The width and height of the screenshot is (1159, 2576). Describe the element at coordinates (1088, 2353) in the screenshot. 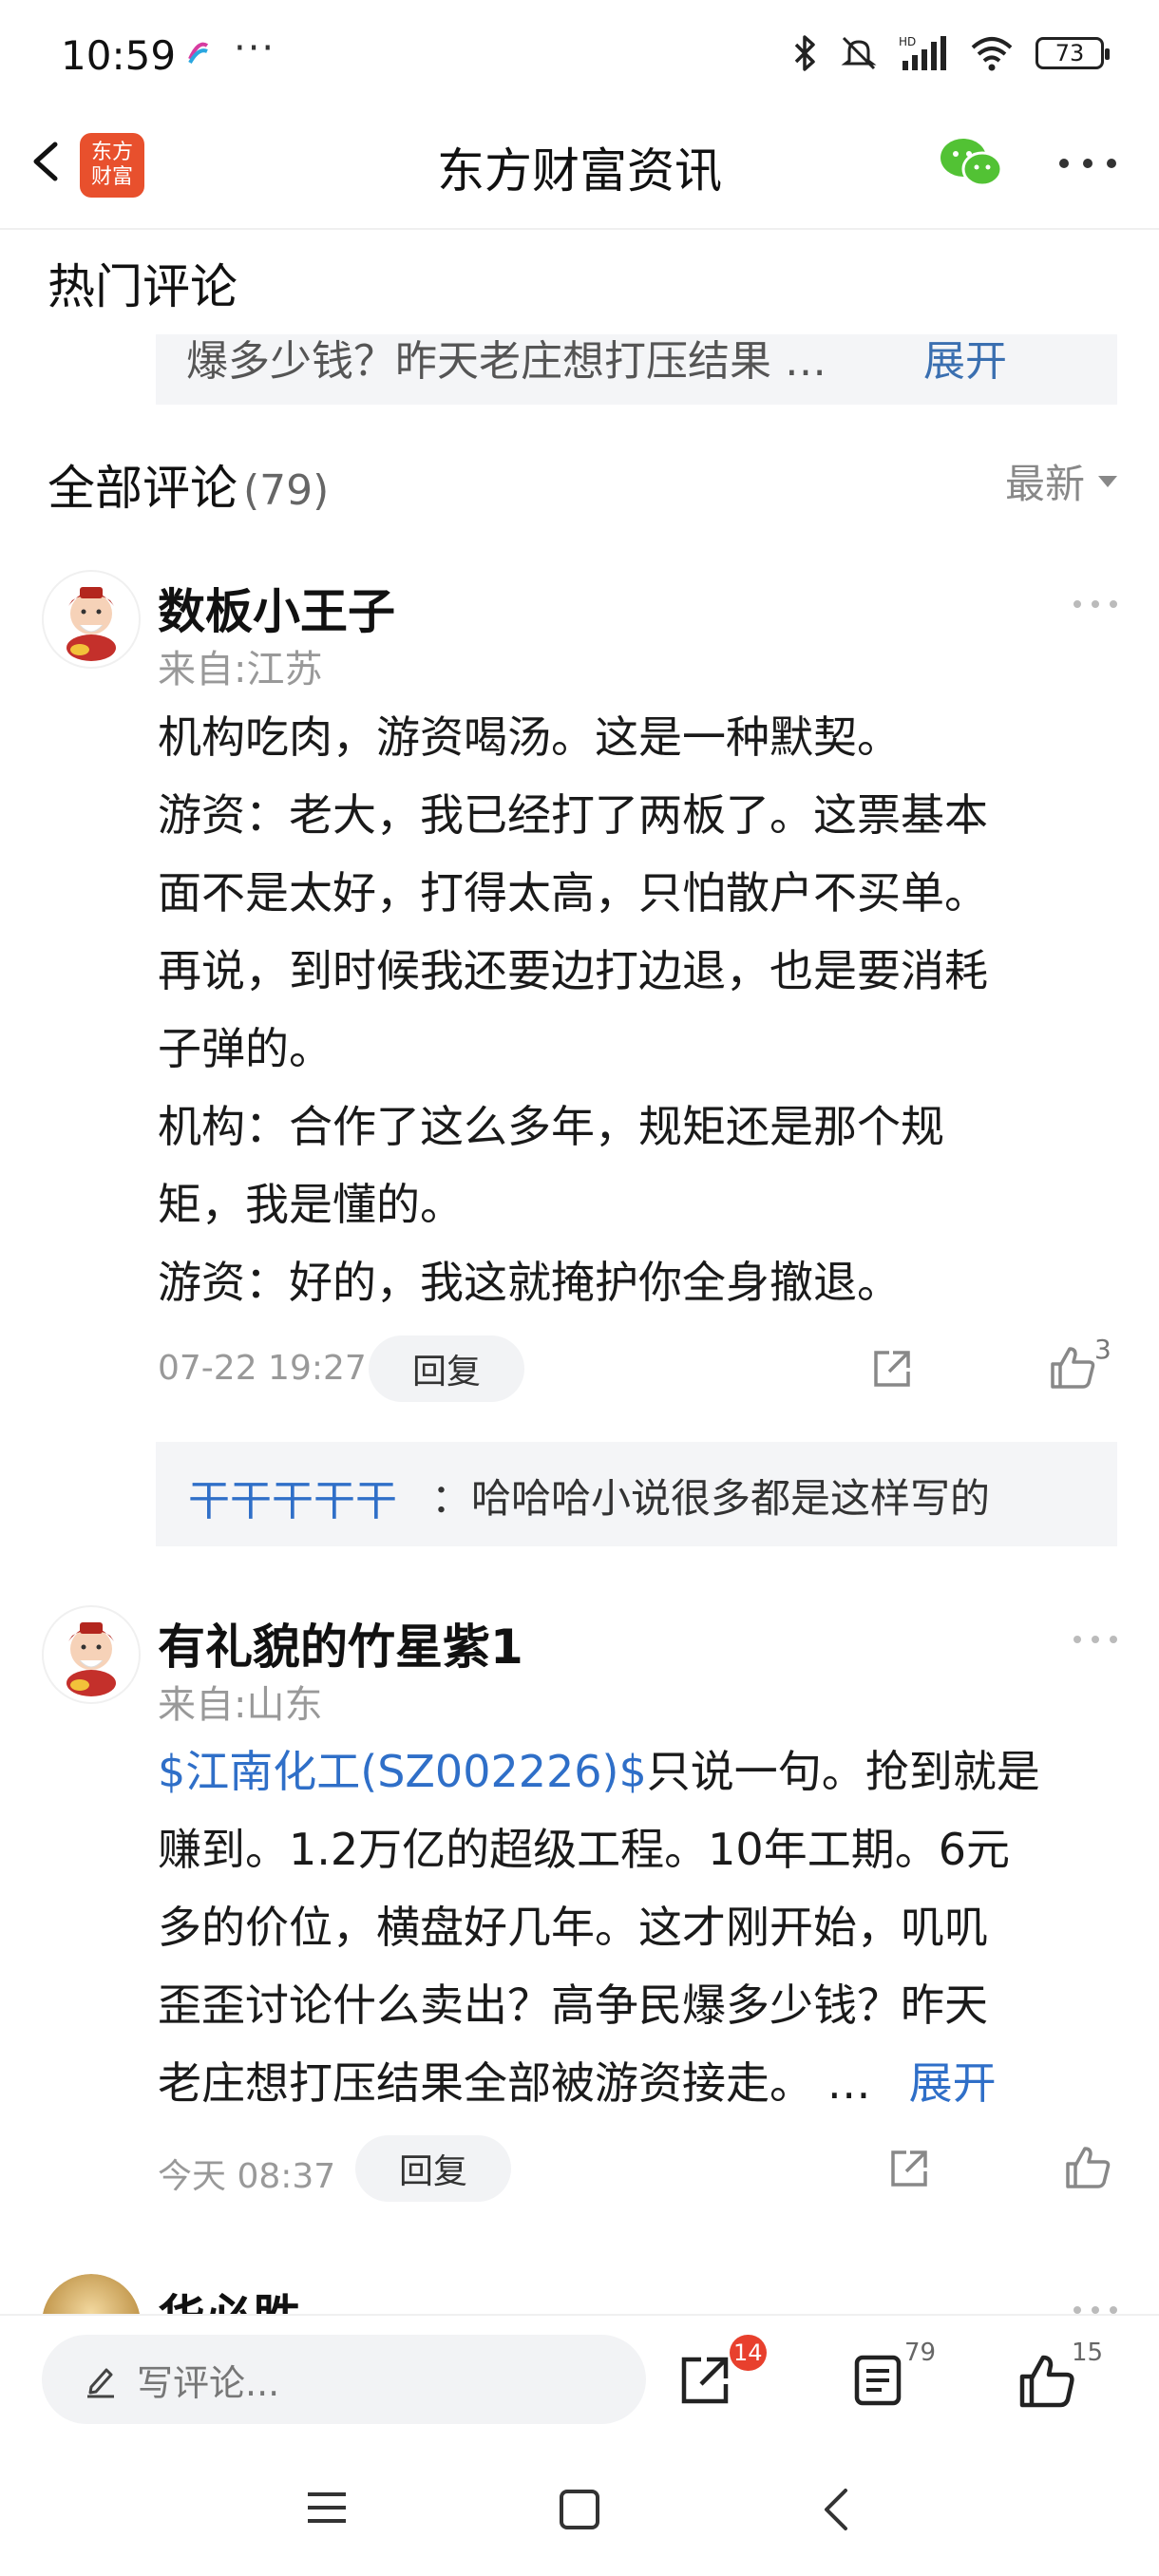

I see `like-count-label: 15` at that location.